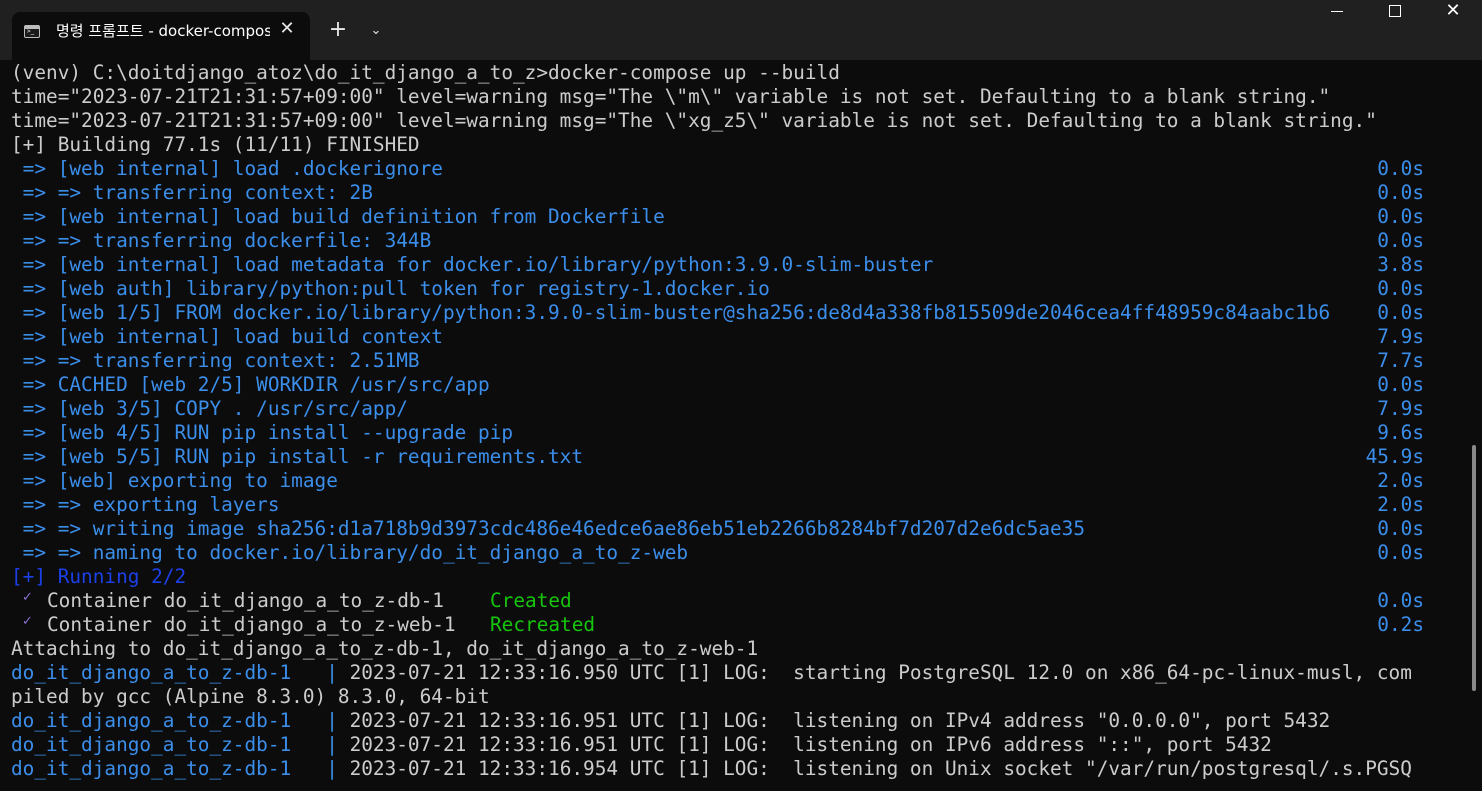 The height and width of the screenshot is (791, 1482). I want to click on build-step-time: 7.7s, so click(1400, 360).